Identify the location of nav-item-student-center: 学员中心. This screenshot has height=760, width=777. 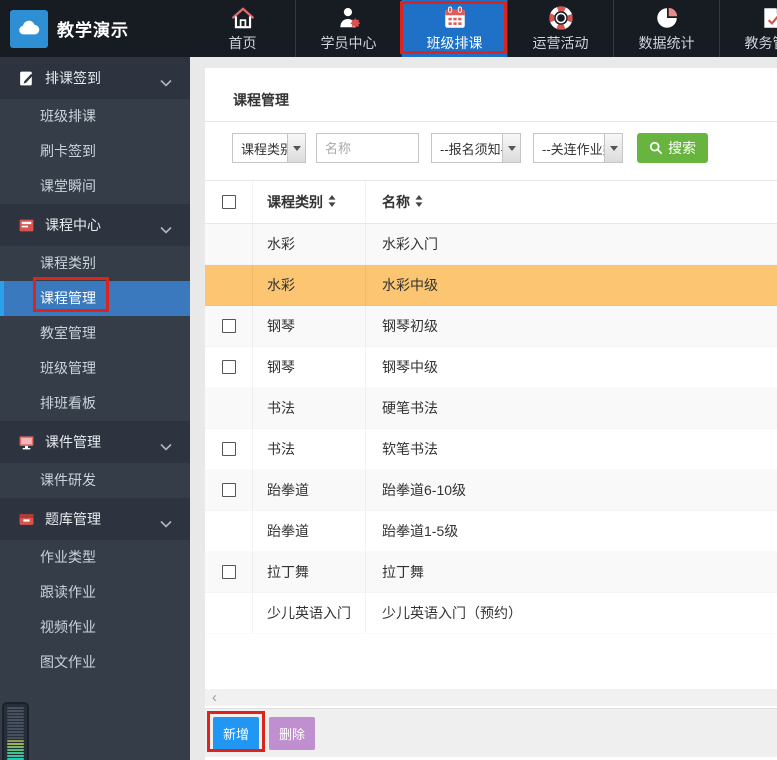
(349, 28).